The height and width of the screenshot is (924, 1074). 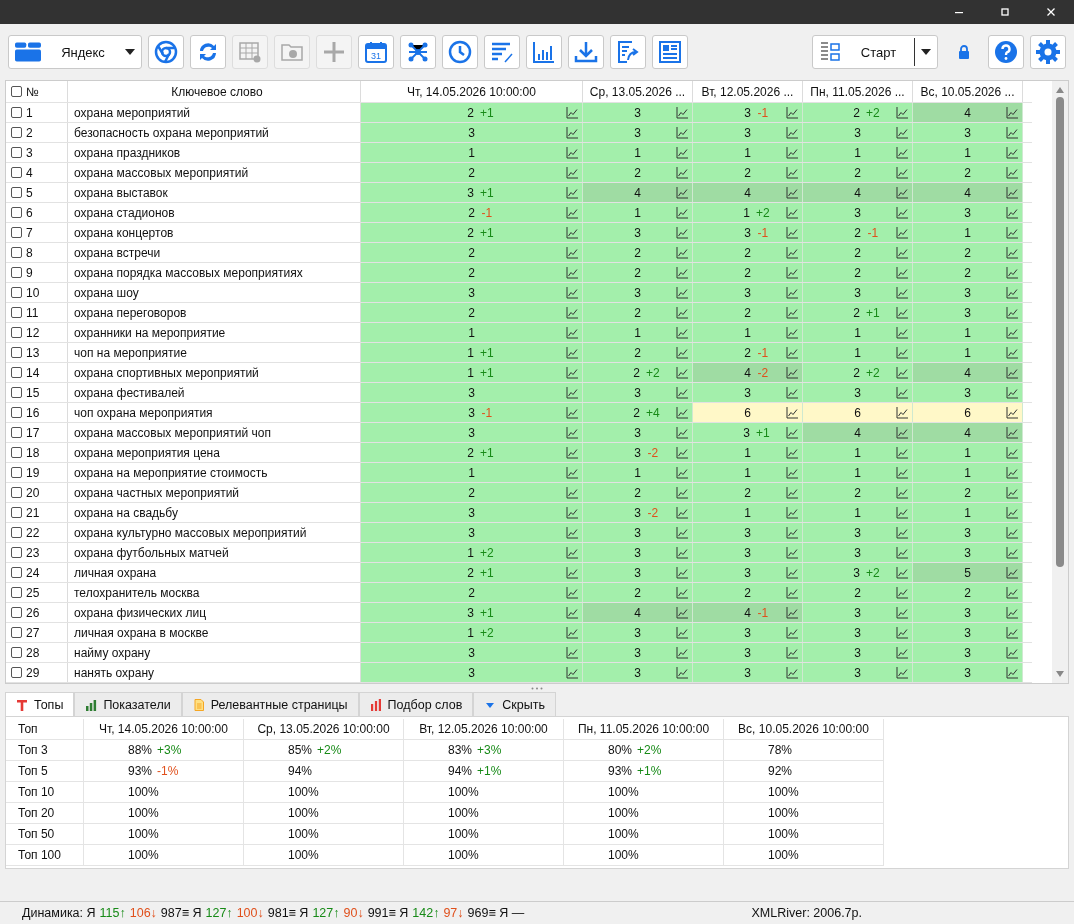 What do you see at coordinates (270, 704) in the screenshot?
I see `panel-tab: Релевантные страницы` at bounding box center [270, 704].